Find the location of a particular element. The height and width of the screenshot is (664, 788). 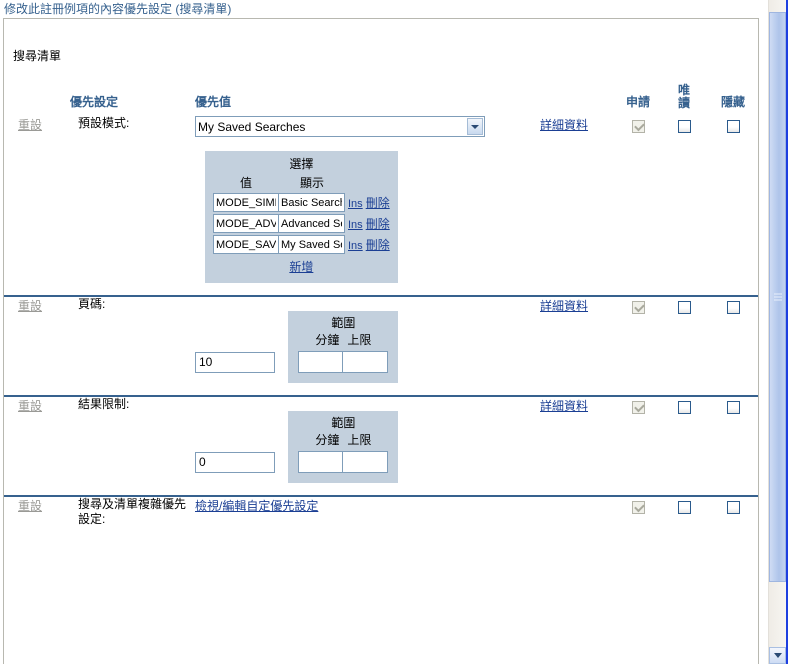

preference-name-cell: 預設模式: is located at coordinates (132, 199).